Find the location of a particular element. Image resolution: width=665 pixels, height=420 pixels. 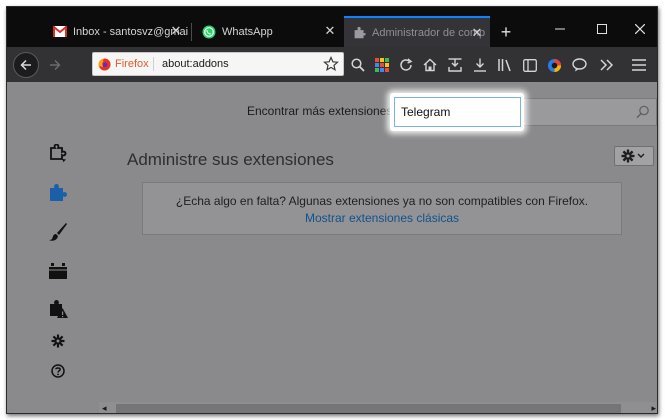

whatsapp-icon is located at coordinates (209, 32).